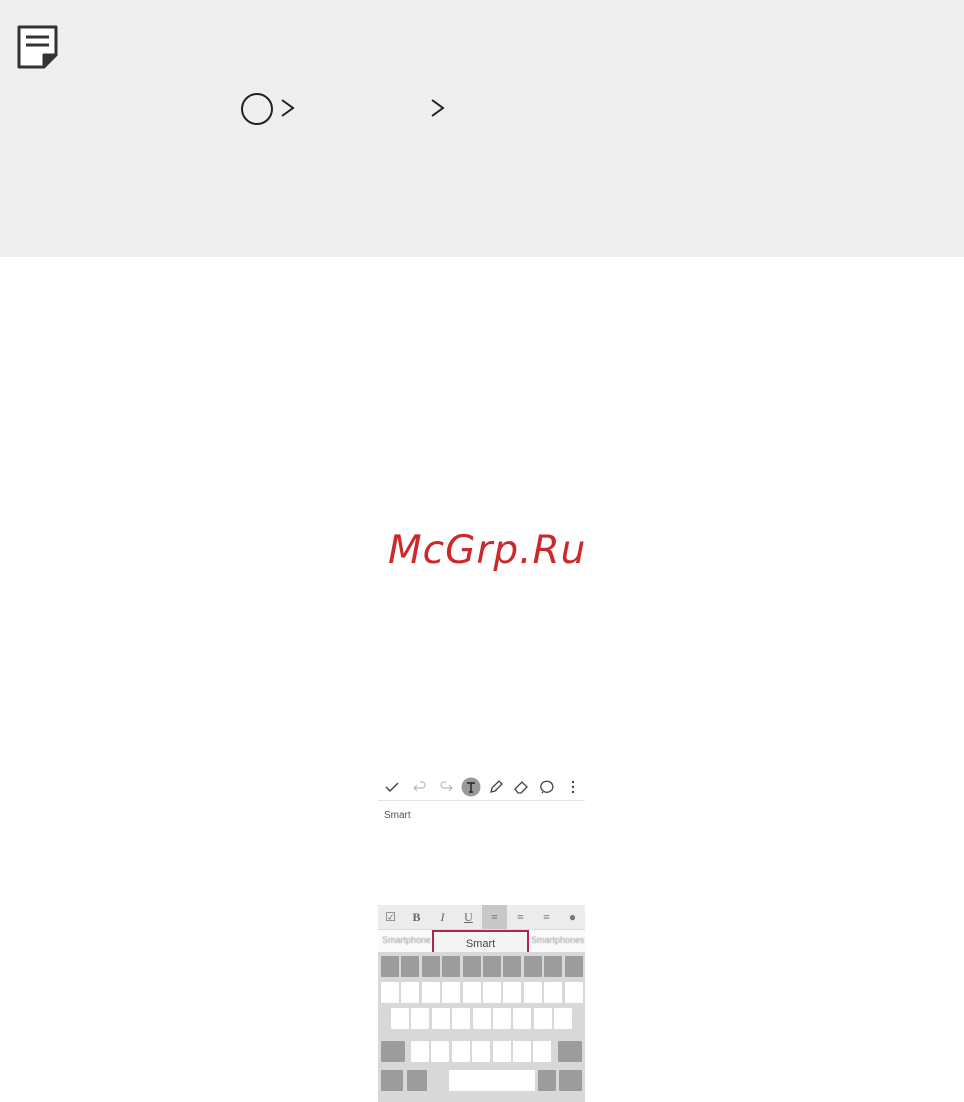 The width and height of the screenshot is (964, 1102). What do you see at coordinates (481, 787) in the screenshot?
I see `memo-toolbar` at bounding box center [481, 787].